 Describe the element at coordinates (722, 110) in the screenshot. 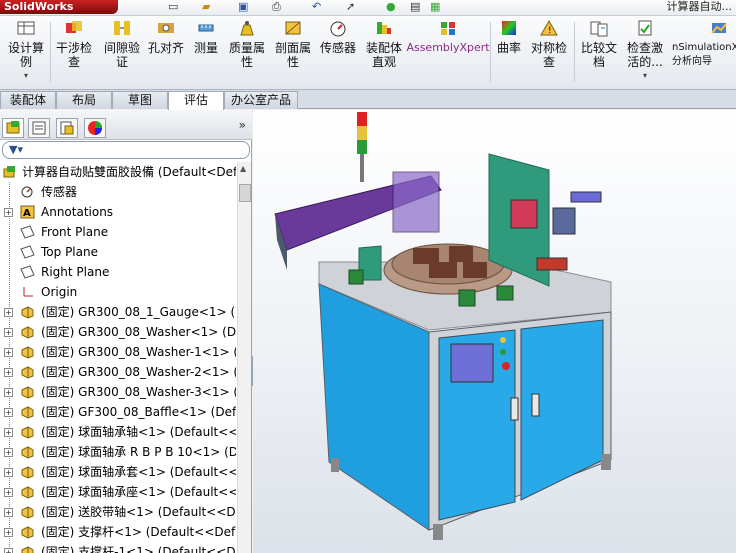

I see `previous-view-icon: ✎` at that location.